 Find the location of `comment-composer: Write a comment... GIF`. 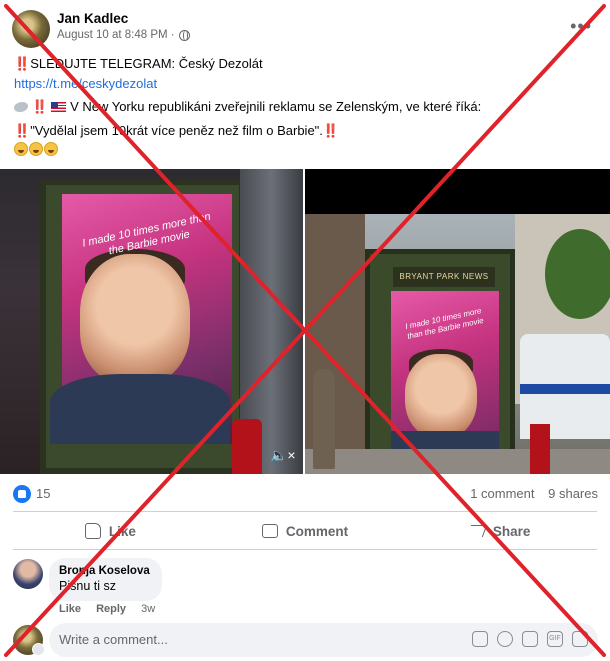

comment-composer: Write a comment... GIF is located at coordinates (305, 640).